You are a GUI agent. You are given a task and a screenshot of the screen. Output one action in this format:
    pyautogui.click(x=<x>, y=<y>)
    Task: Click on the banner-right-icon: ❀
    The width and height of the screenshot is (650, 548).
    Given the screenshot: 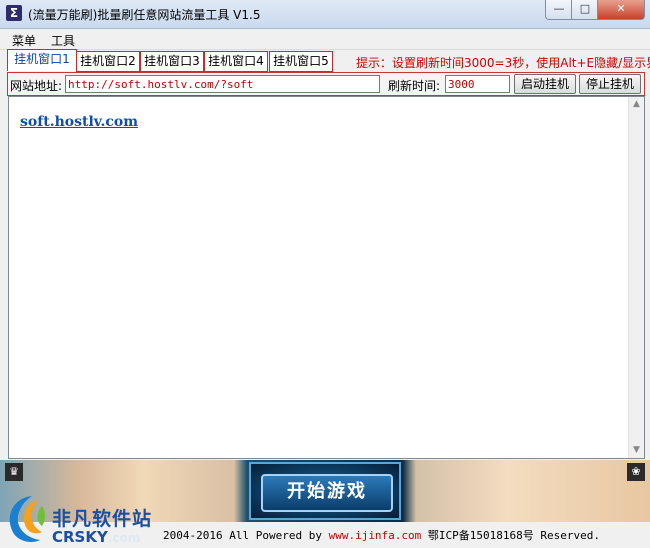 What is the action you would take?
    pyautogui.click(x=636, y=472)
    